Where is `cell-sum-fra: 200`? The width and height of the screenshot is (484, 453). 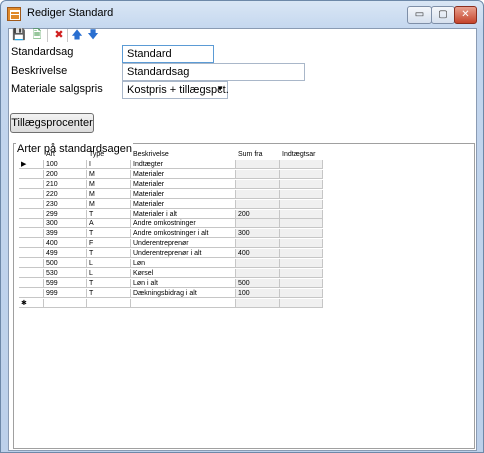
cell-sum-fra: 200 is located at coordinates (258, 214).